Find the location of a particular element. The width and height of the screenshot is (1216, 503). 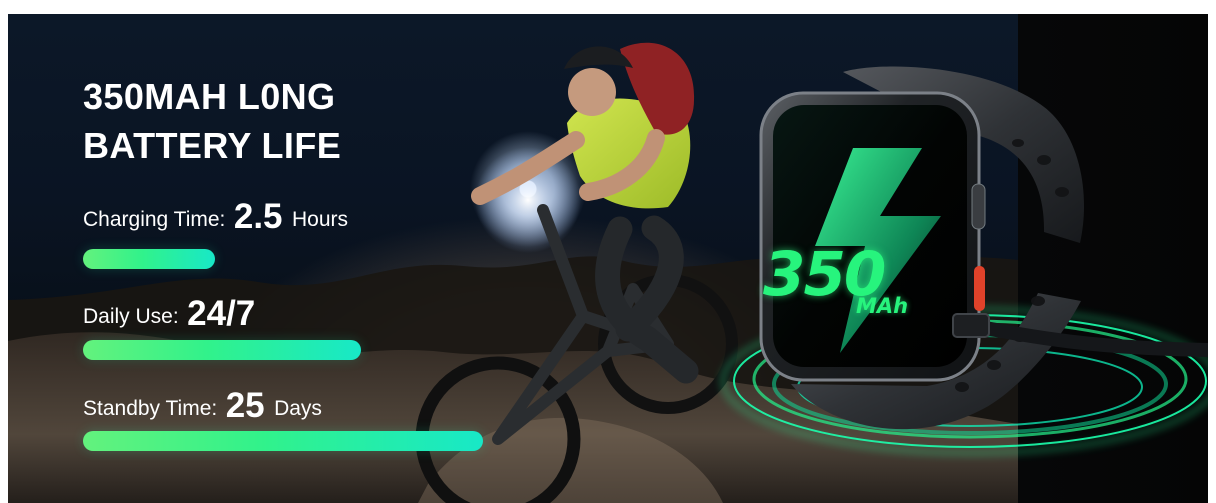

watch-charging-pin is located at coordinates (971, 325).